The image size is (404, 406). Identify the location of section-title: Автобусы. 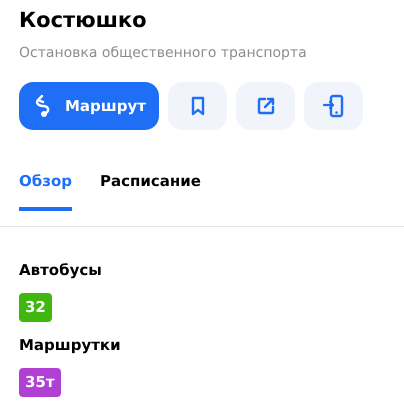
(61, 270).